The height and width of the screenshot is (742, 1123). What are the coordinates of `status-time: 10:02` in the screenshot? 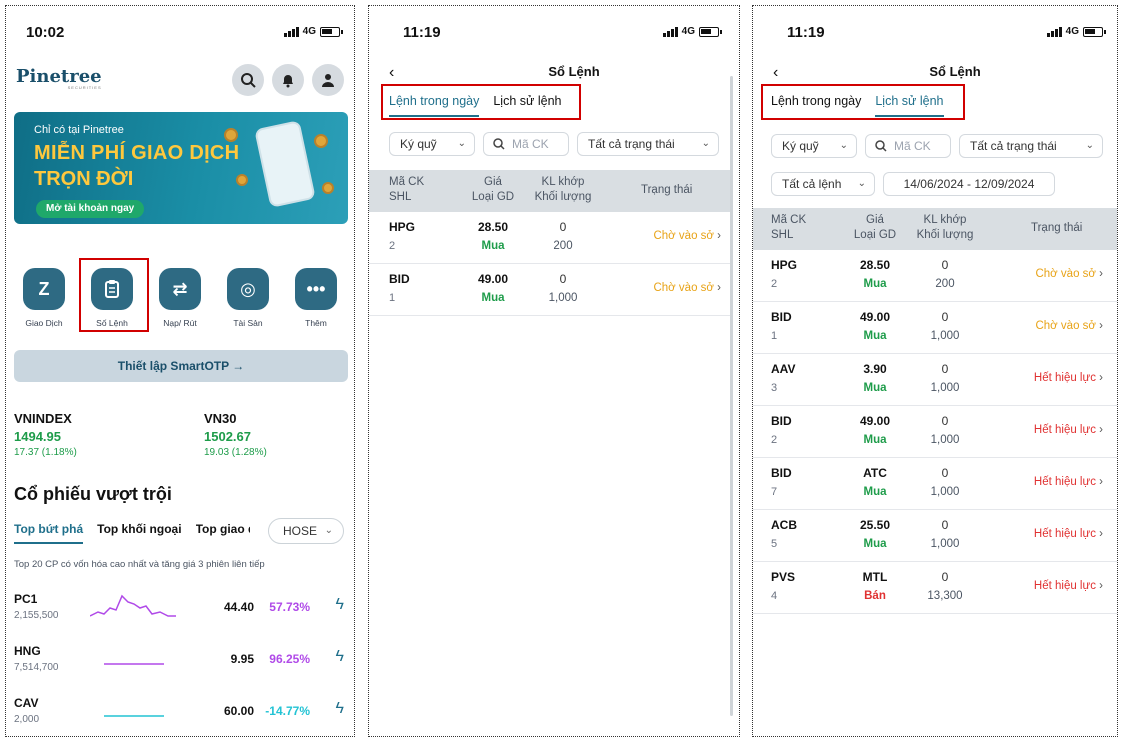 It's located at (45, 32).